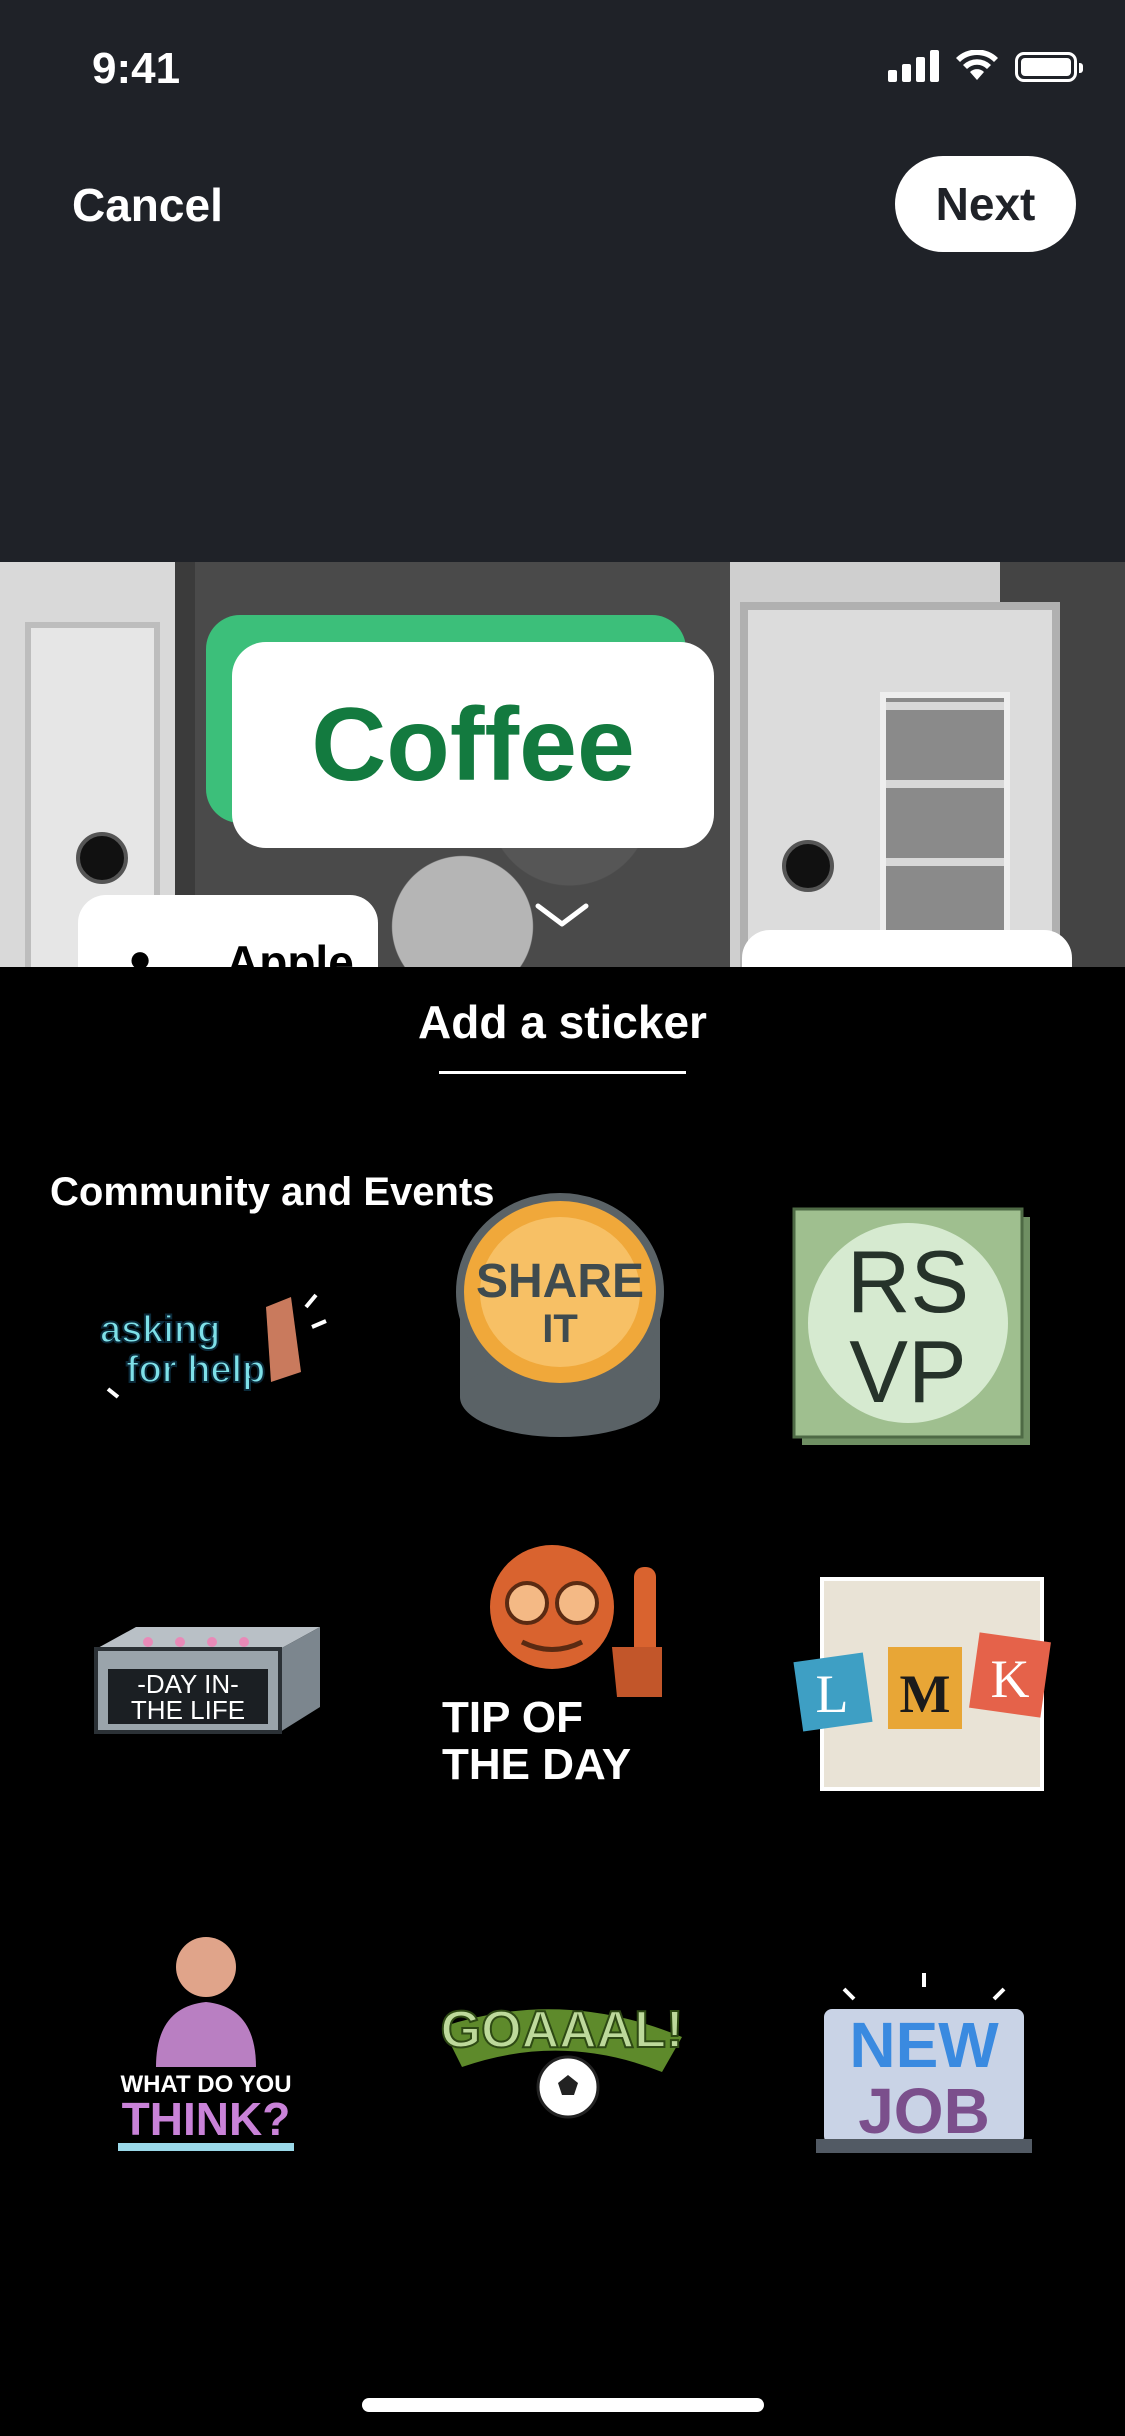 Image resolution: width=1125 pixels, height=2436 pixels. I want to click on next-button: Next, so click(985, 204).